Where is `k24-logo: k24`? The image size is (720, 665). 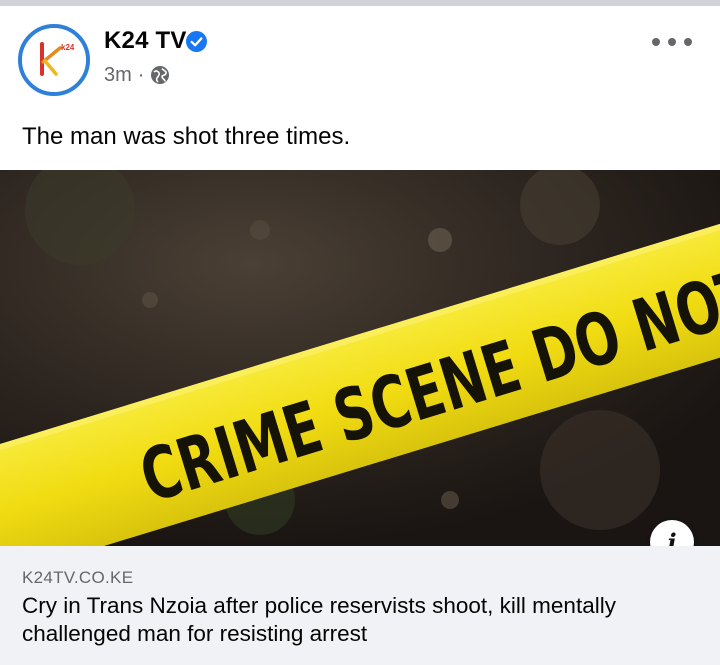 k24-logo: k24 is located at coordinates (54, 60).